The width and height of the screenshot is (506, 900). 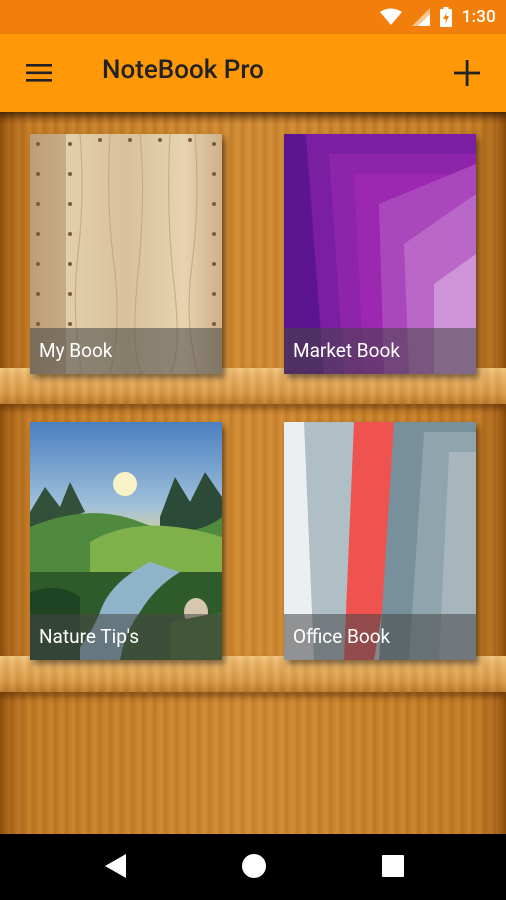 I want to click on recents-button, so click(x=393, y=868).